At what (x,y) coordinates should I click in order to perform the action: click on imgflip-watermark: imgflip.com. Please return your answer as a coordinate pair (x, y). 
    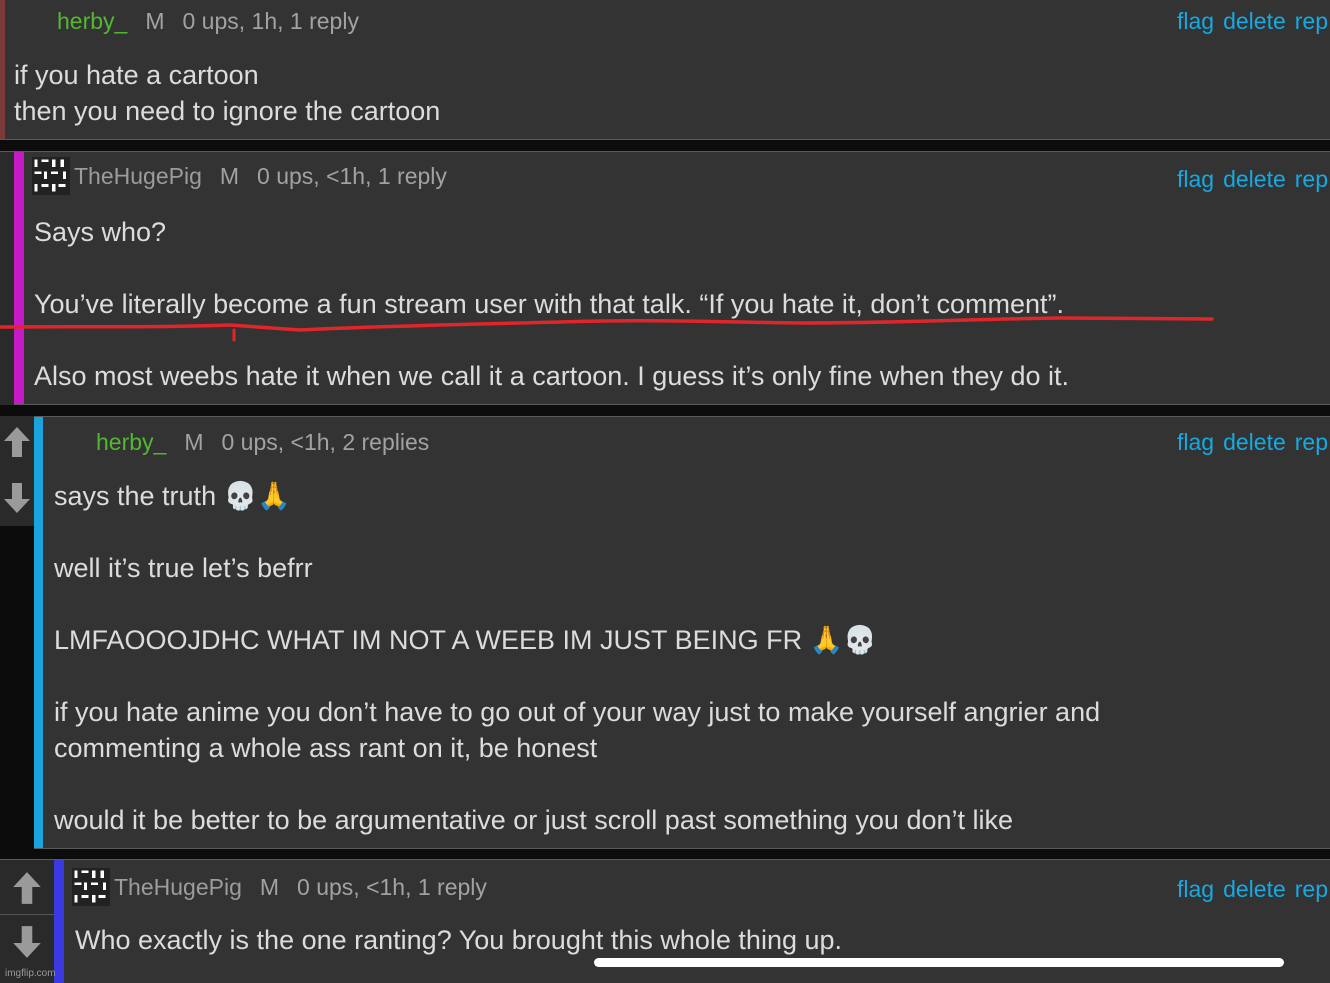
    Looking at the image, I should click on (30, 973).